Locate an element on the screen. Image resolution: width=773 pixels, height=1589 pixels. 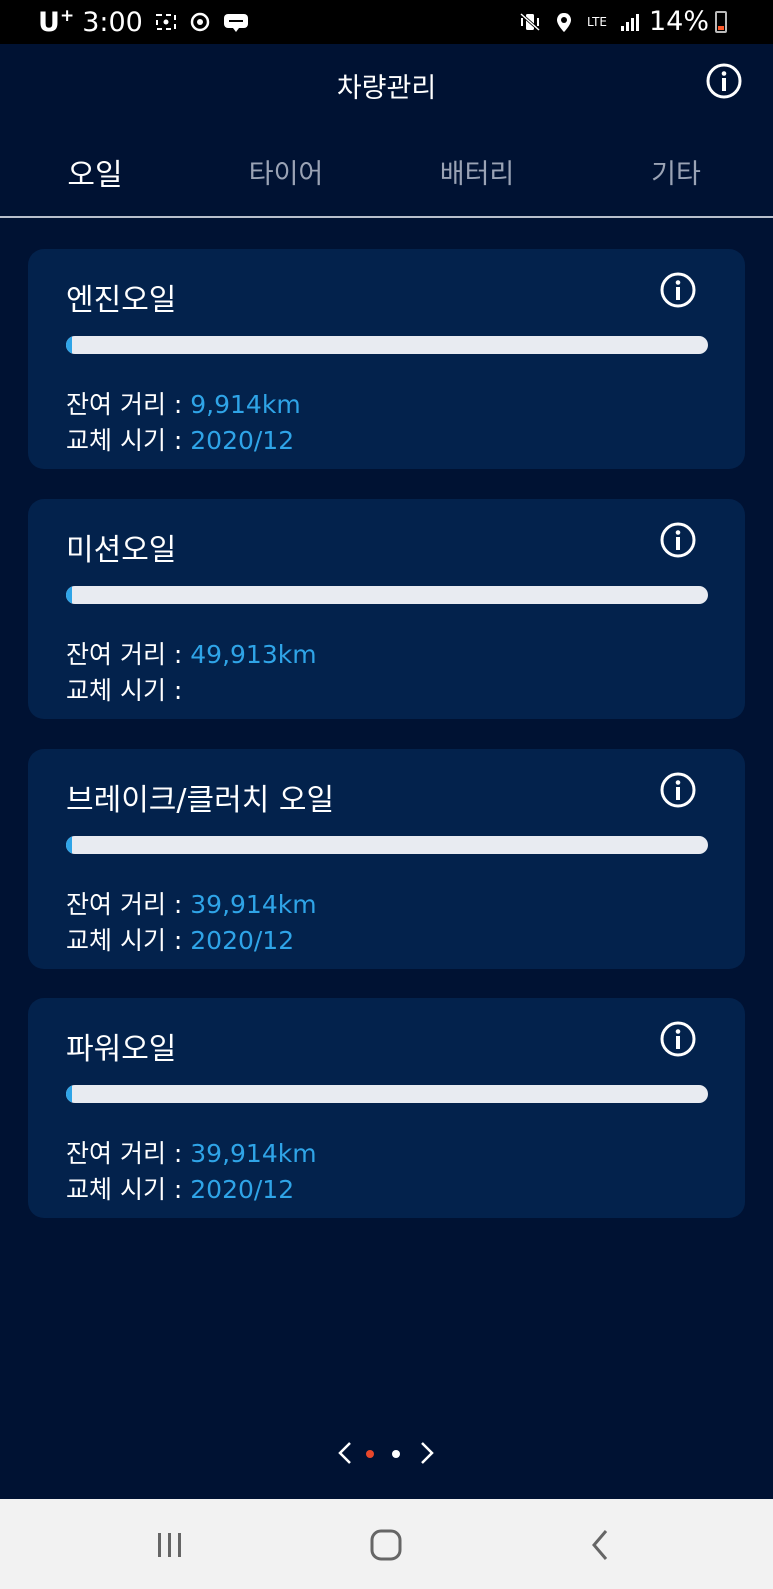
engine-oil-card: 엔진오일 잔여 거리 : 9,914km 교체 시기 : 2020/12 is located at coordinates (386, 359).